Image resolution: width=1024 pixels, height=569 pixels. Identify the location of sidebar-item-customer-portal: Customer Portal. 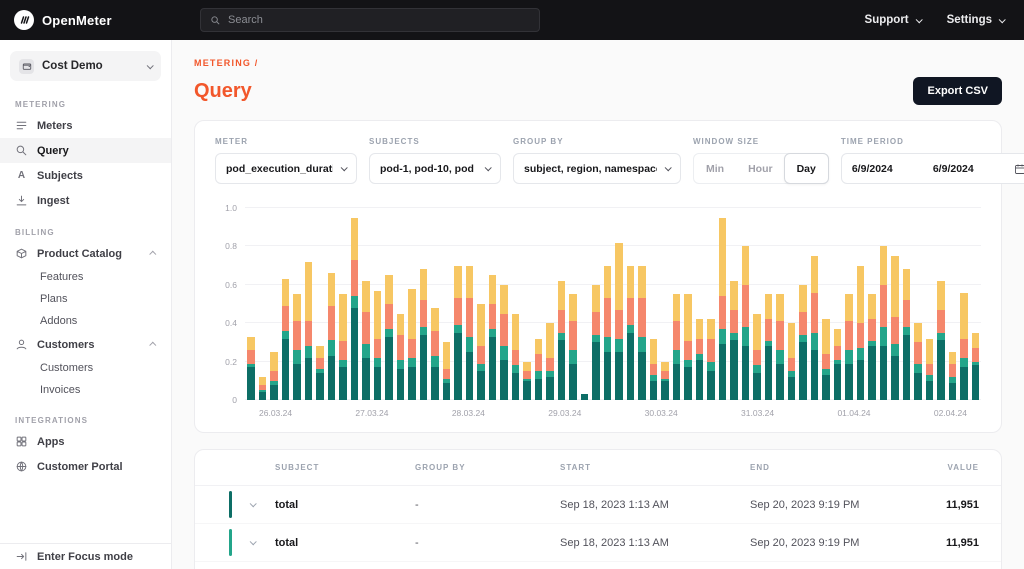
(85, 466).